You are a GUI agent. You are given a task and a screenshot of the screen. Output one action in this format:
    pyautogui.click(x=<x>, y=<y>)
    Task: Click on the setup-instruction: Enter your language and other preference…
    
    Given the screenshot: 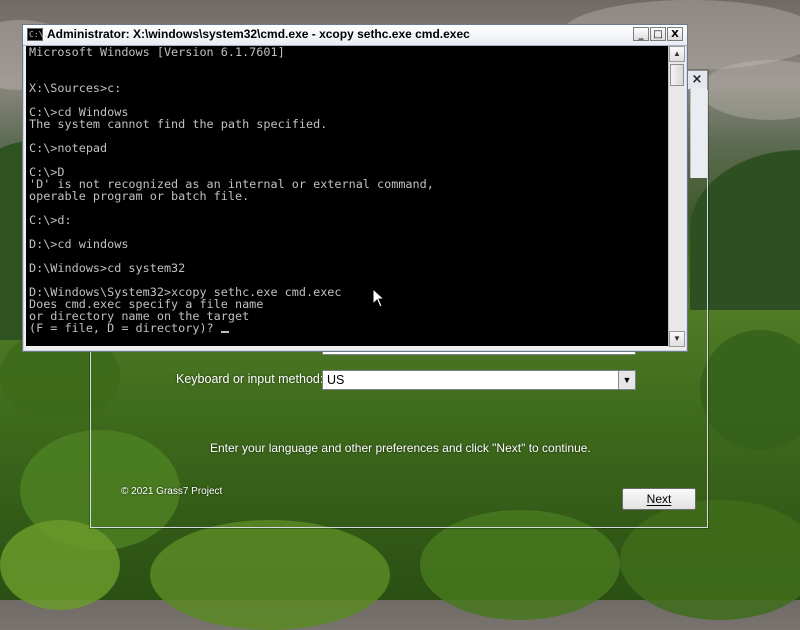 What is the action you would take?
    pyautogui.click(x=400, y=448)
    